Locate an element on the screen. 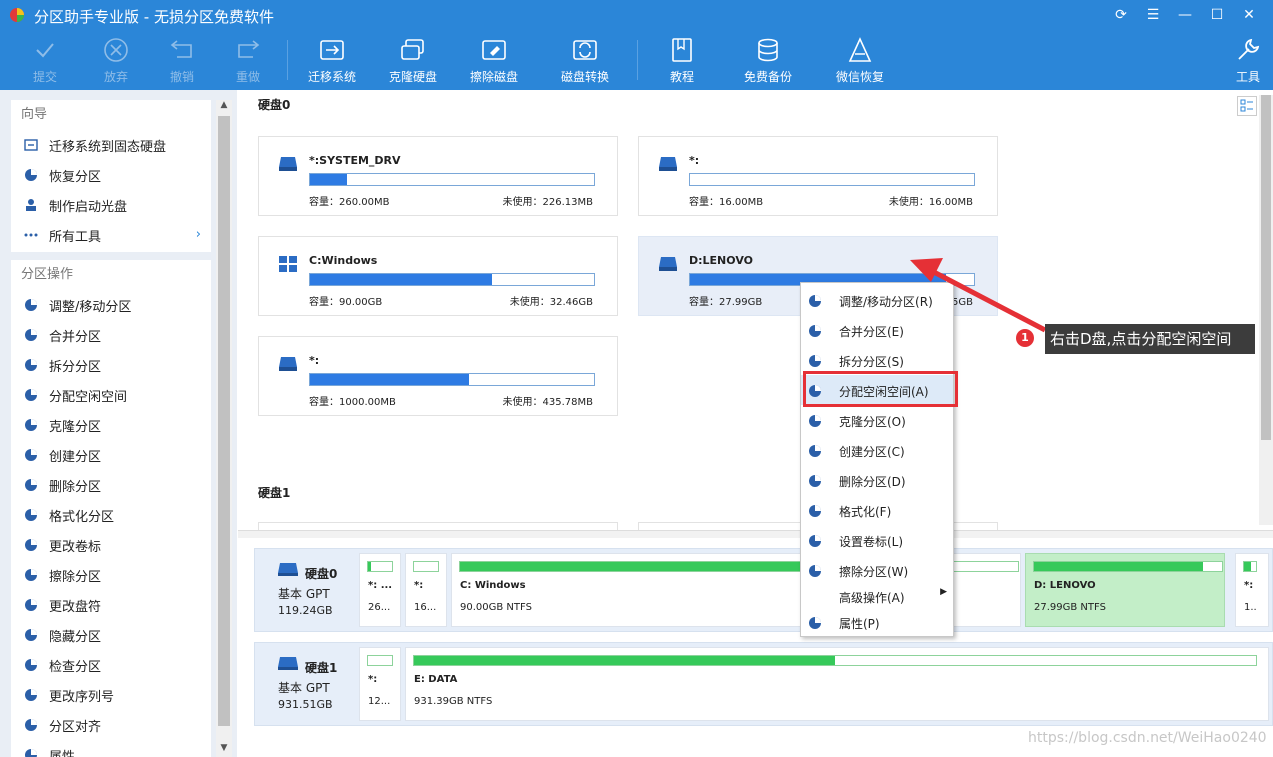  minimize-button: — is located at coordinates (1185, 15).